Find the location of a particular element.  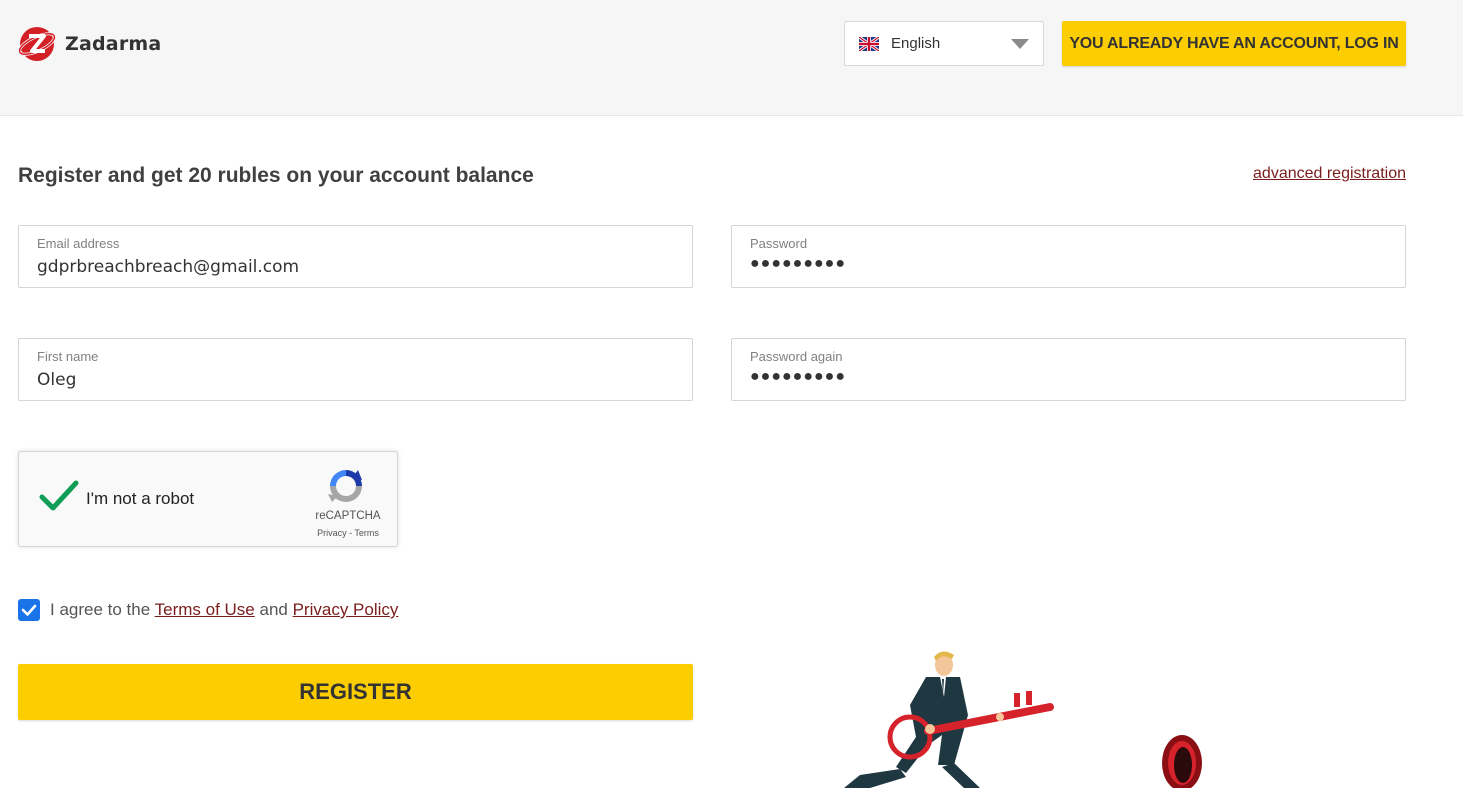

register-button: REGISTER is located at coordinates (355, 692).